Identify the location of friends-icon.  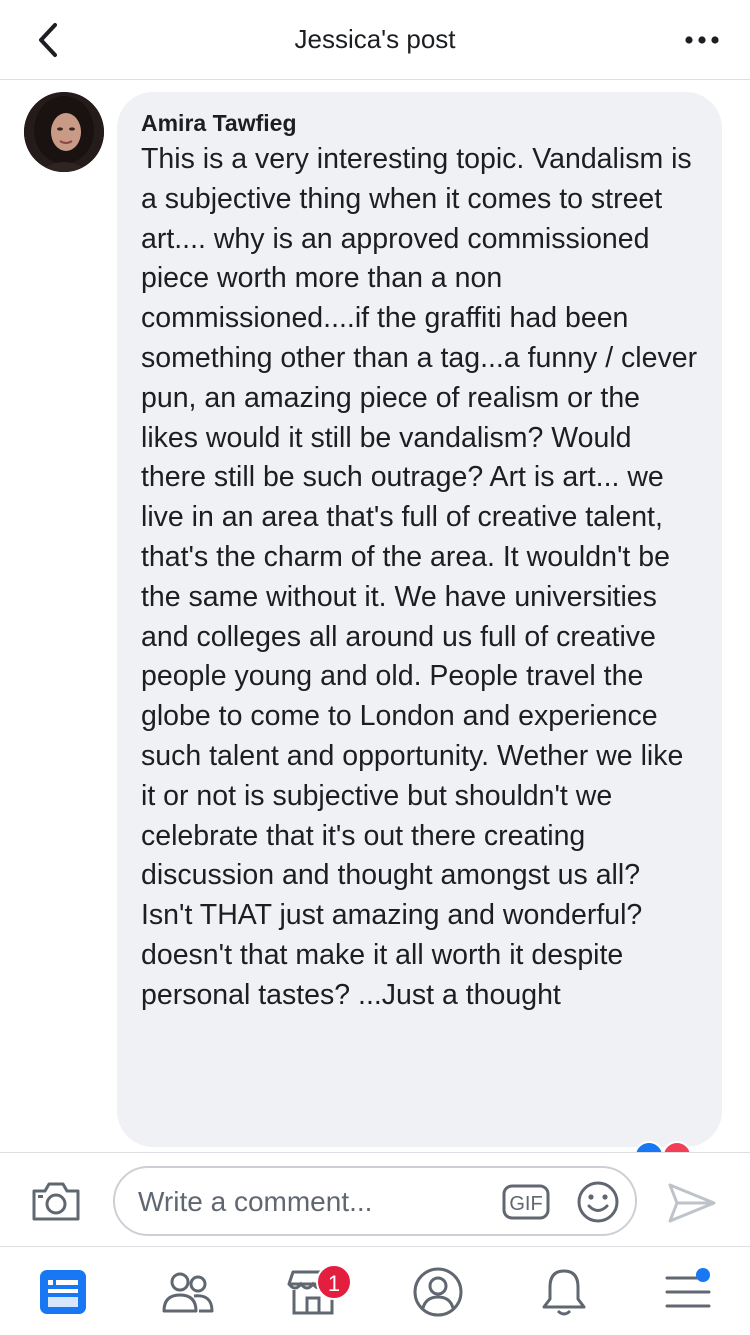
(188, 1292).